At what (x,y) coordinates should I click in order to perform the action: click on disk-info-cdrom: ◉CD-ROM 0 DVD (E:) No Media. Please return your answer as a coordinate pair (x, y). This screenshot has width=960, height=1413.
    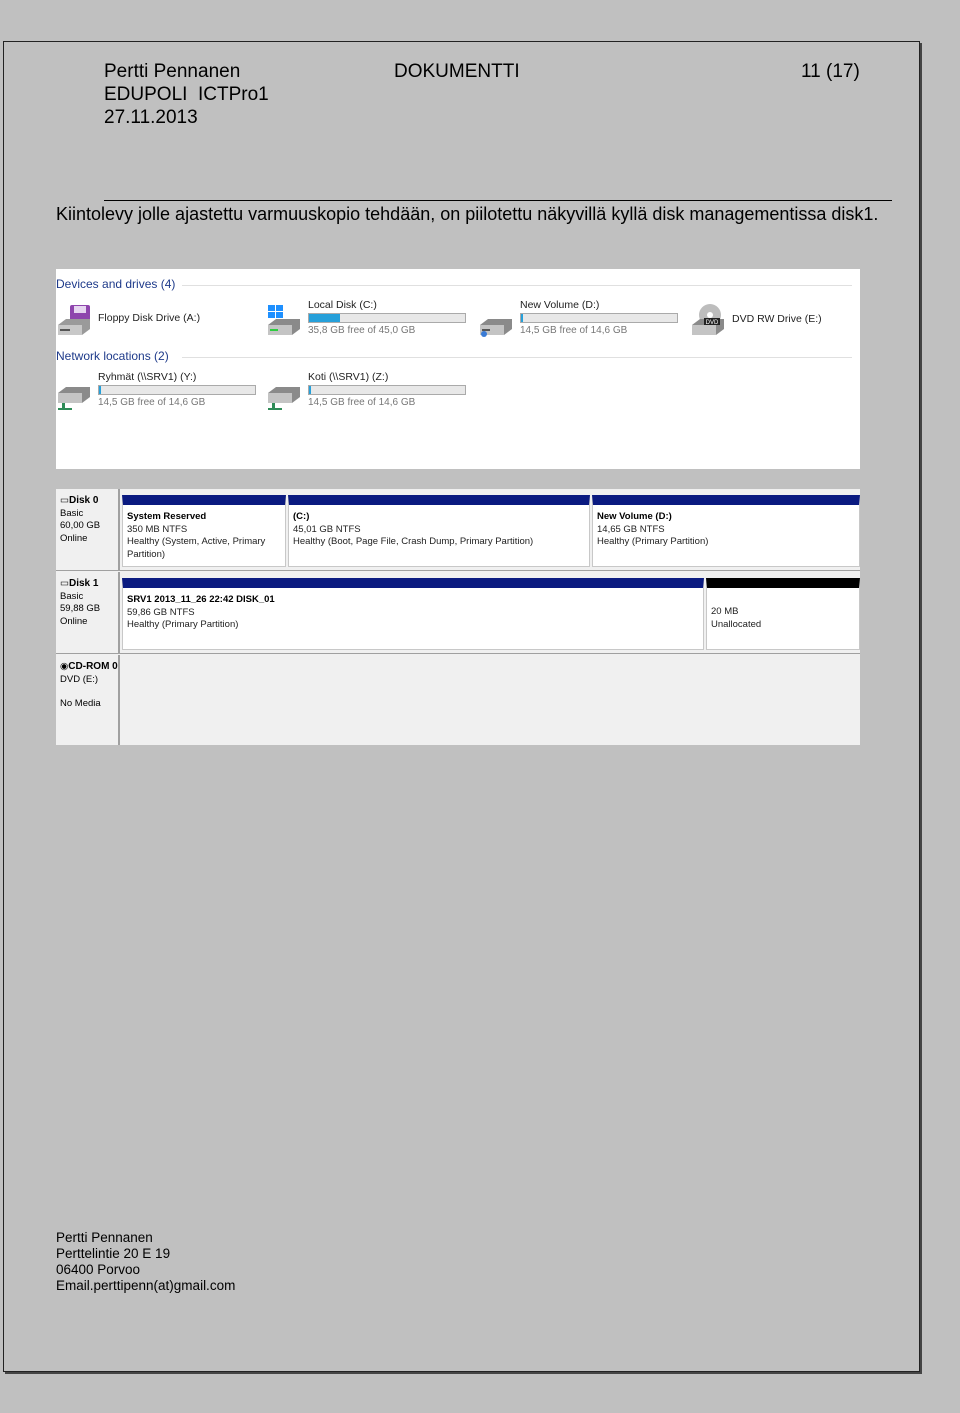
    Looking at the image, I should click on (88, 700).